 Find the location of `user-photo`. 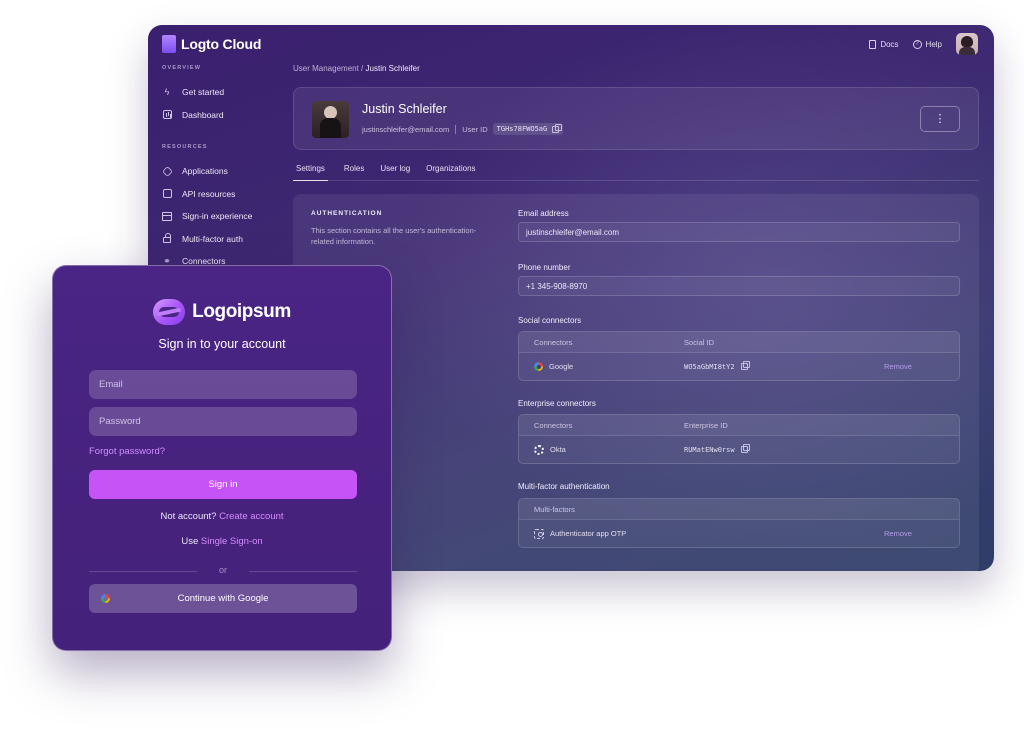

user-photo is located at coordinates (330, 119).